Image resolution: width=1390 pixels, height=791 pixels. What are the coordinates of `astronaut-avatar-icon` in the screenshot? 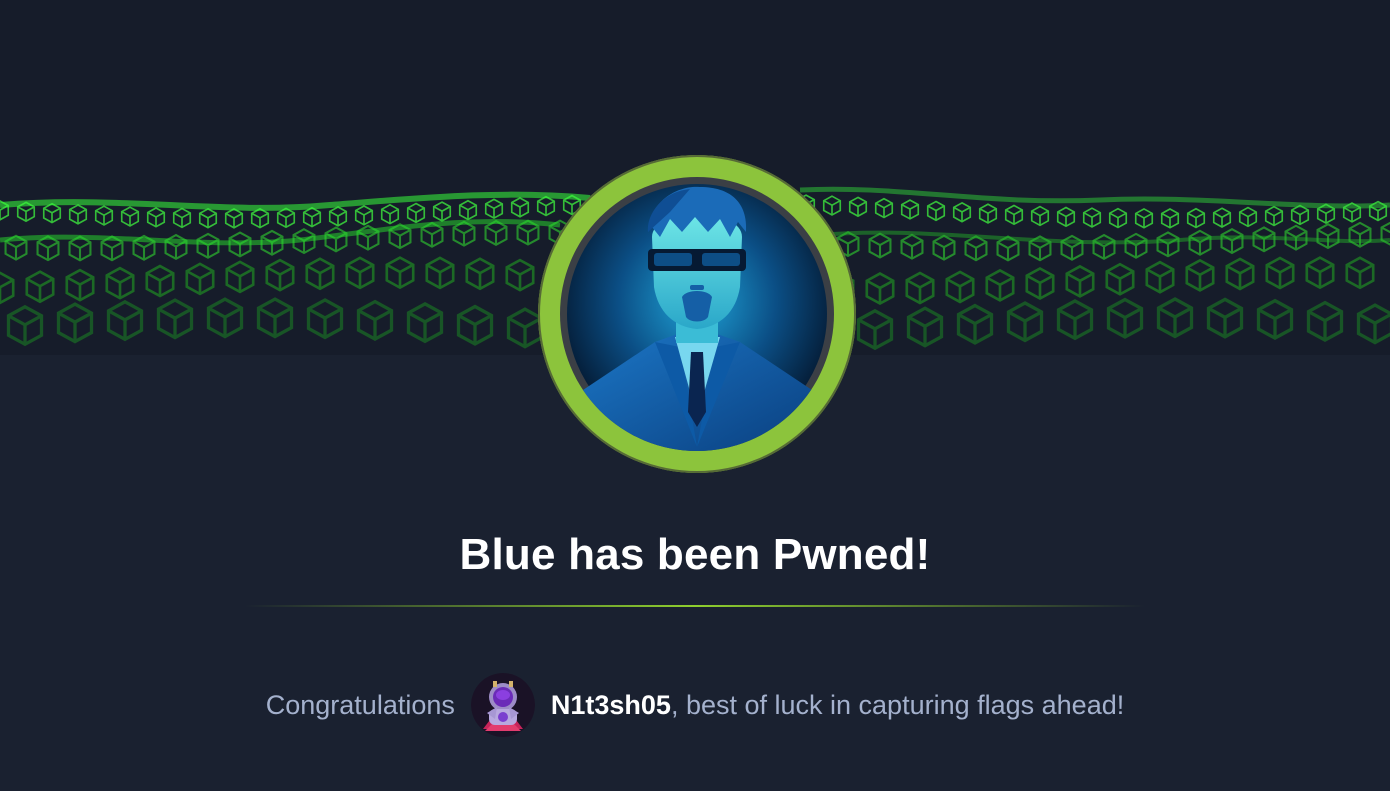 It's located at (502, 705).